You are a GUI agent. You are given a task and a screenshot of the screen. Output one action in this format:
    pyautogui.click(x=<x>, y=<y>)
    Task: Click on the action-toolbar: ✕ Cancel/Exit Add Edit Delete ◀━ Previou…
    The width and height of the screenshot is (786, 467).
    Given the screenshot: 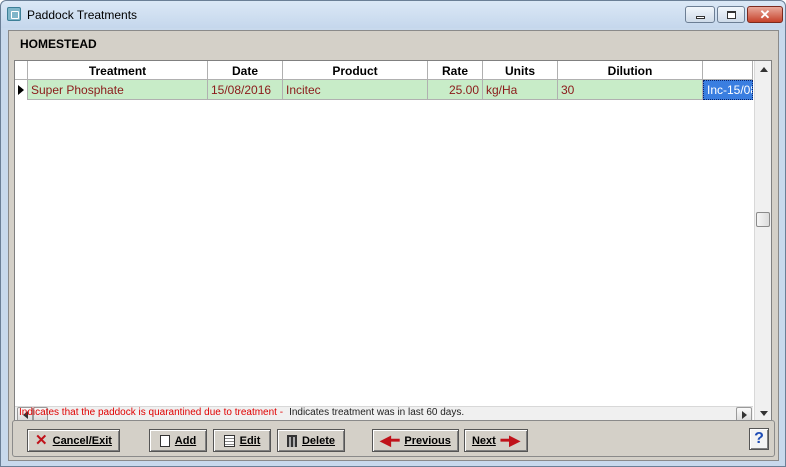 What is the action you would take?
    pyautogui.click(x=393, y=438)
    